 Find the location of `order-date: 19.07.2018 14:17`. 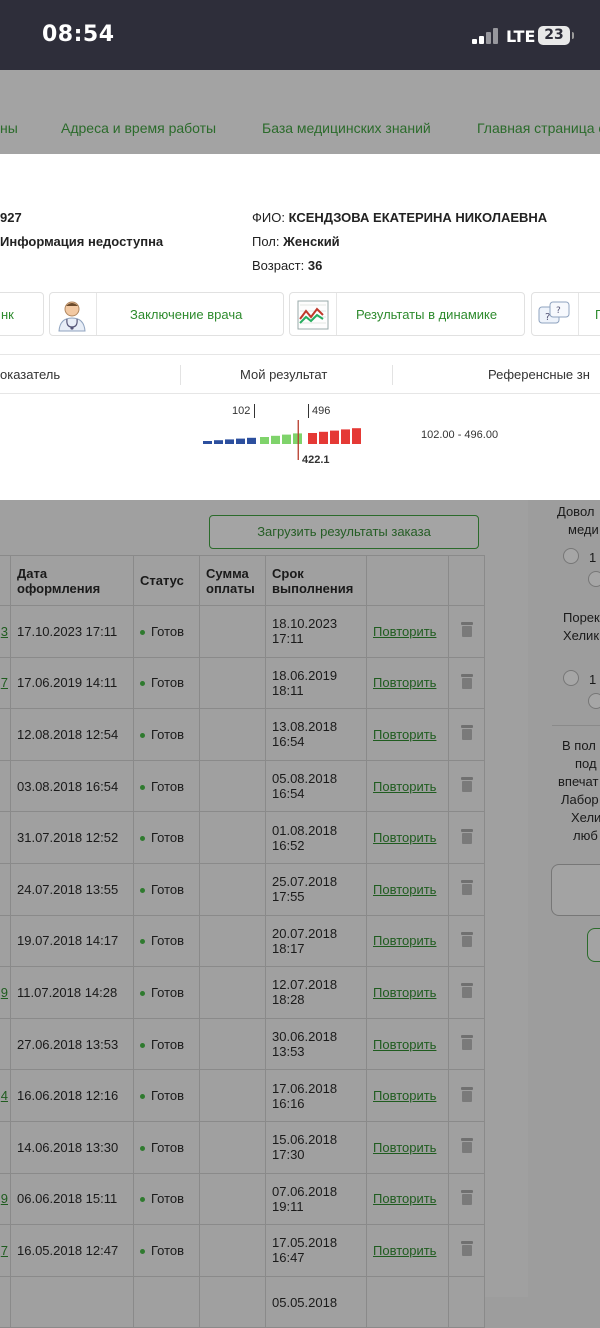

order-date: 19.07.2018 14:17 is located at coordinates (72, 941).